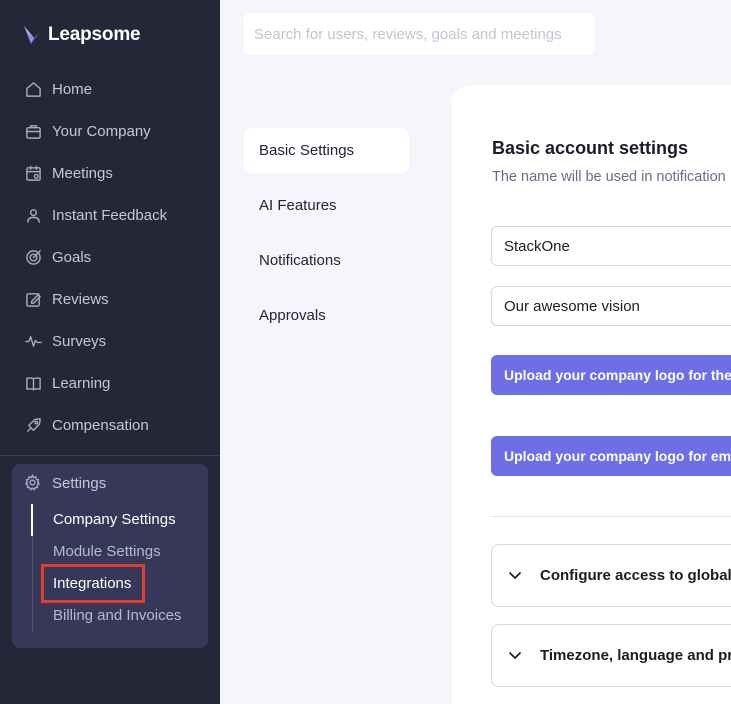 Image resolution: width=731 pixels, height=704 pixels. I want to click on company-name-field, so click(611, 246).